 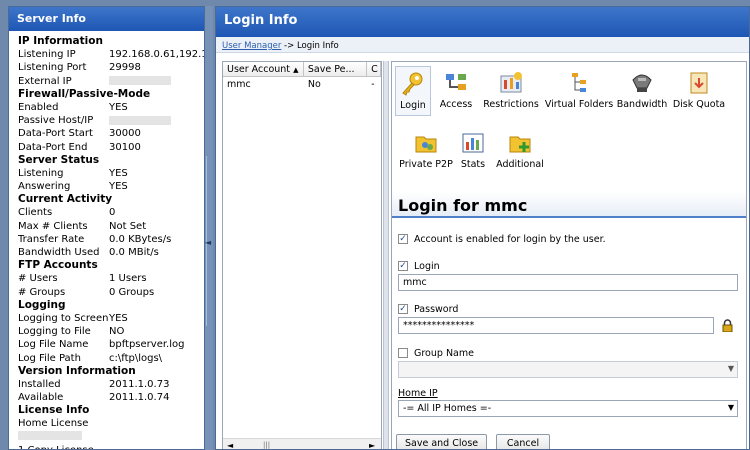 I want to click on info-row: Bandwidth Used 0.0 MBit/s, so click(x=106, y=252).